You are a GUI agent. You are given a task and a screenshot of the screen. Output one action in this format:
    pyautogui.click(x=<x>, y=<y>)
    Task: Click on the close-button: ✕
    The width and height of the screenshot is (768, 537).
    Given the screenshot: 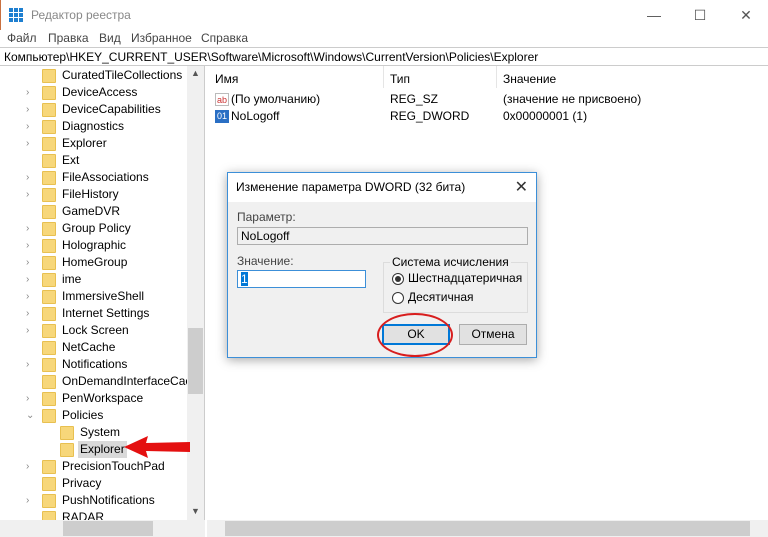 What is the action you would take?
    pyautogui.click(x=745, y=15)
    